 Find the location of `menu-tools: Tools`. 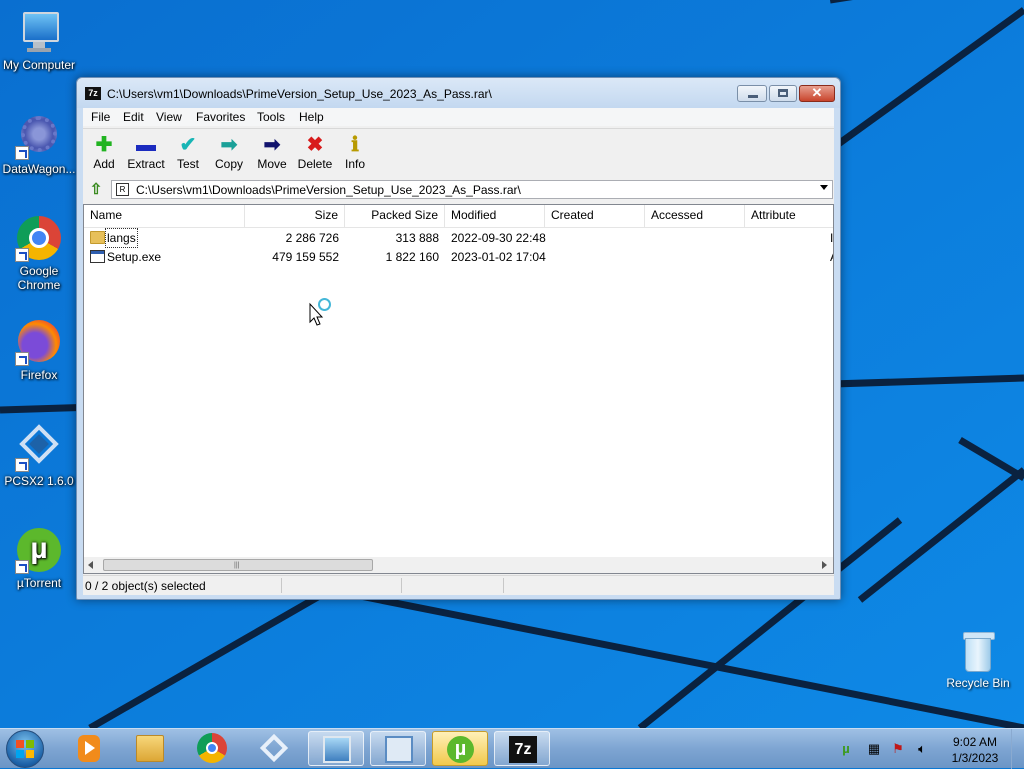

menu-tools: Tools is located at coordinates (271, 117).